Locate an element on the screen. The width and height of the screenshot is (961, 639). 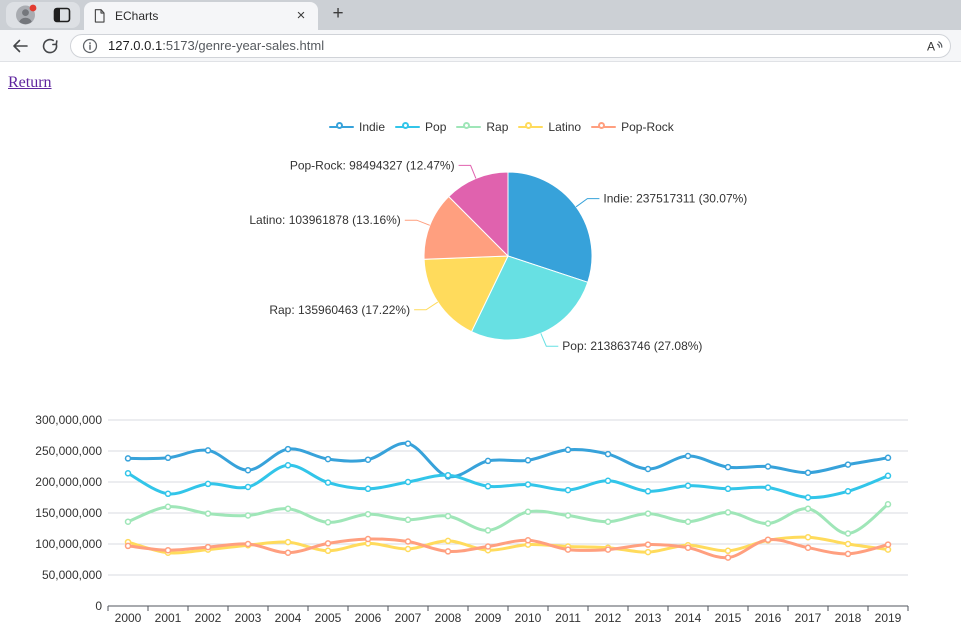
return-link: Return is located at coordinates (30, 83).